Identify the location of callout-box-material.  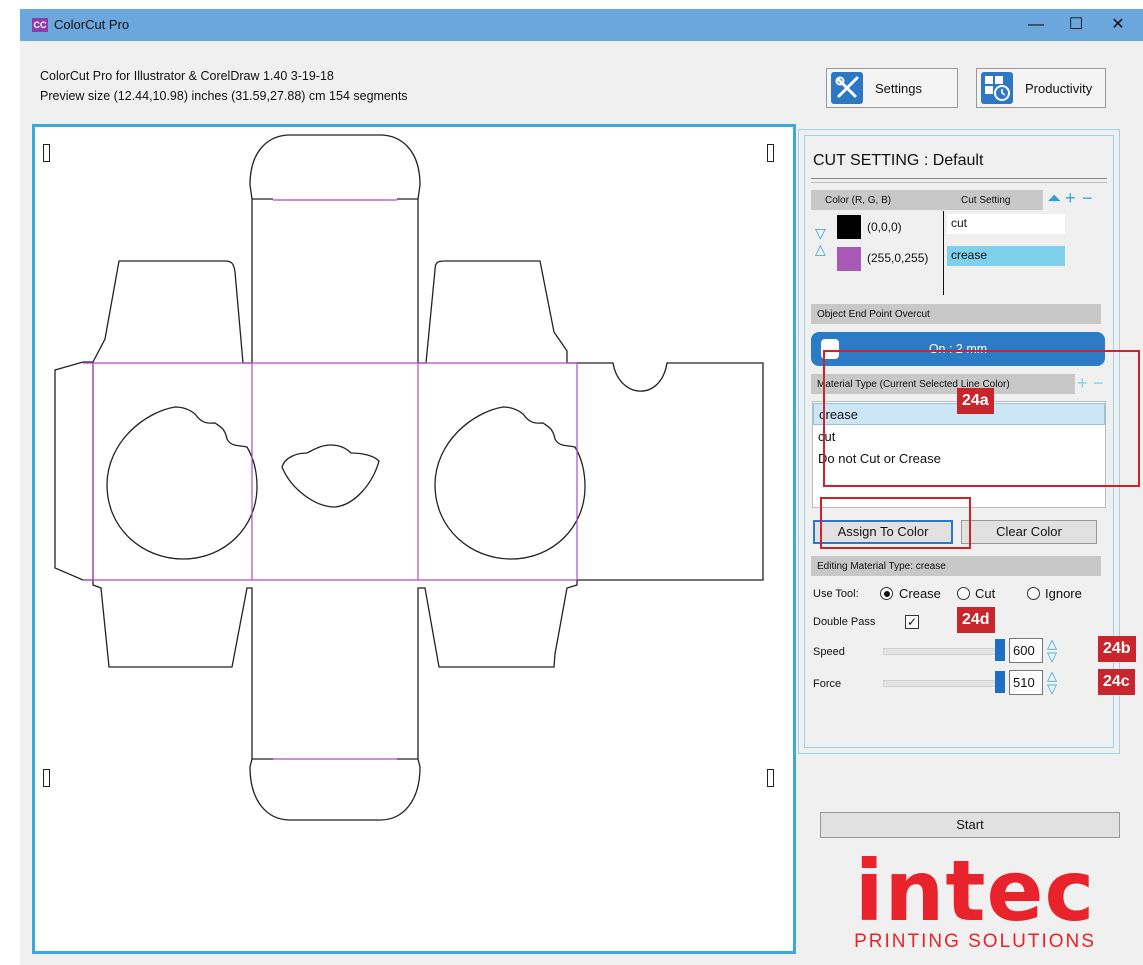
(981, 418).